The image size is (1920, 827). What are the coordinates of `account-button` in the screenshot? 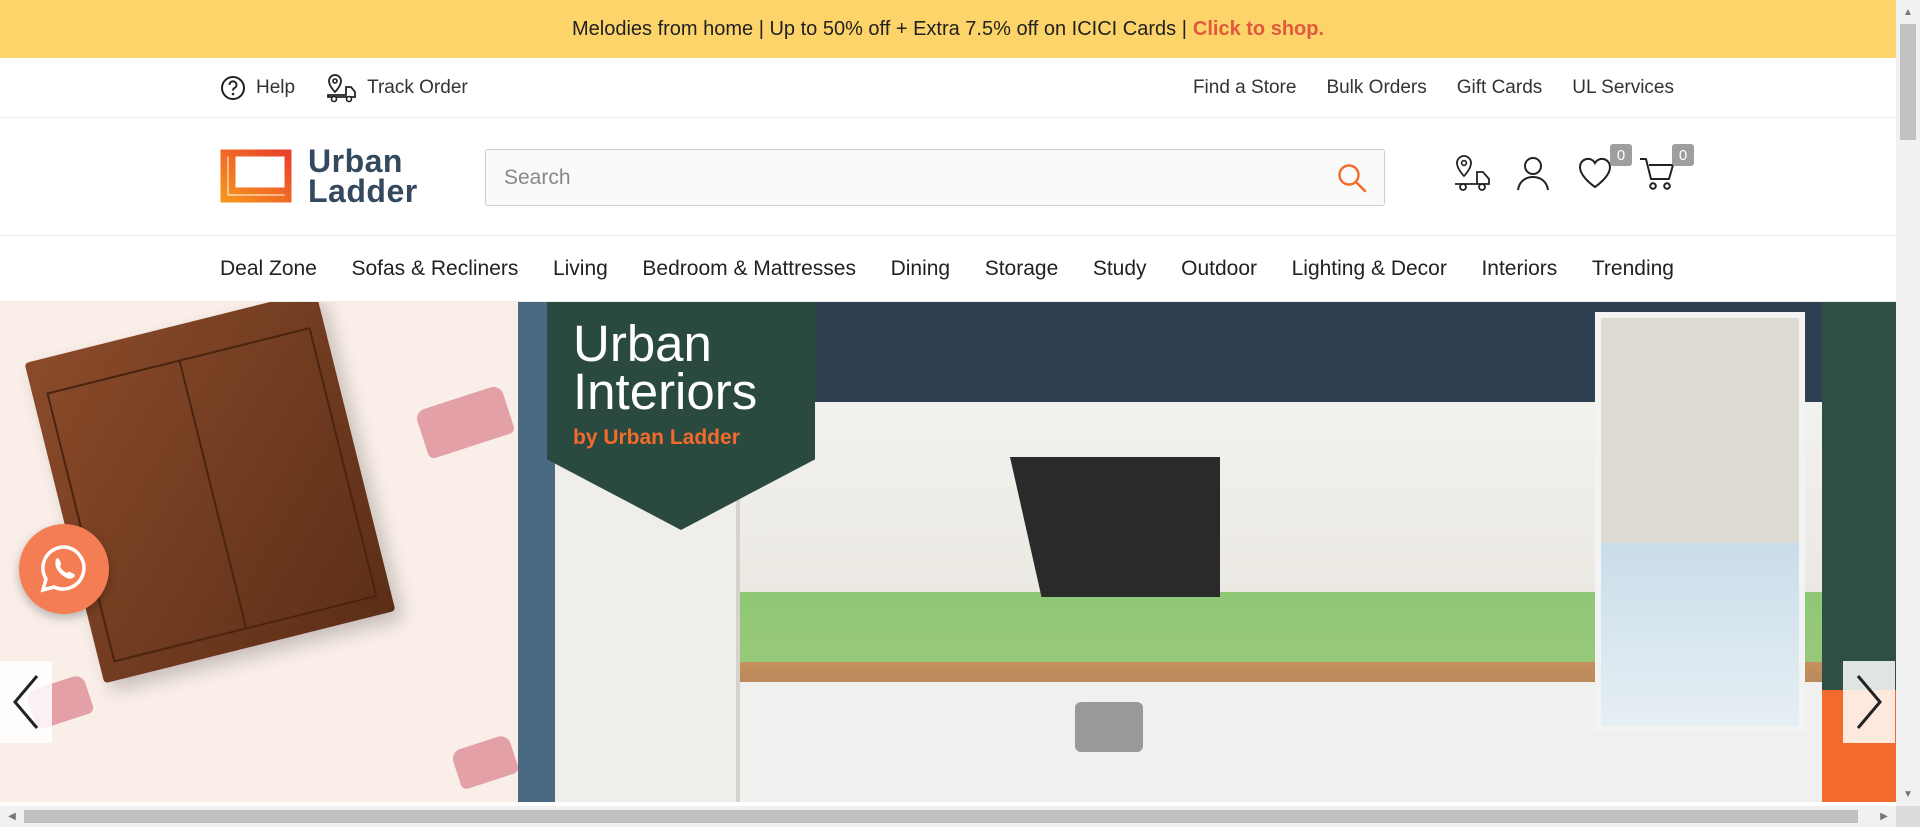 It's located at (1533, 173).